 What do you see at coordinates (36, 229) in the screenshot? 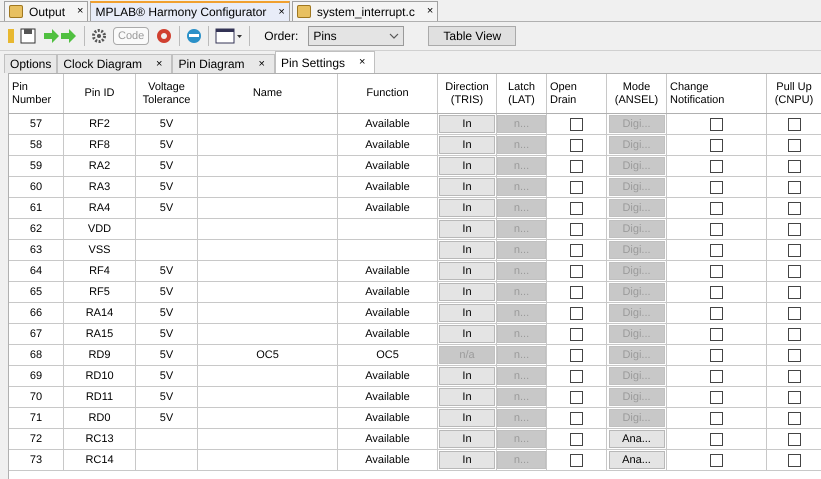
I see `table-cell-text: 62` at bounding box center [36, 229].